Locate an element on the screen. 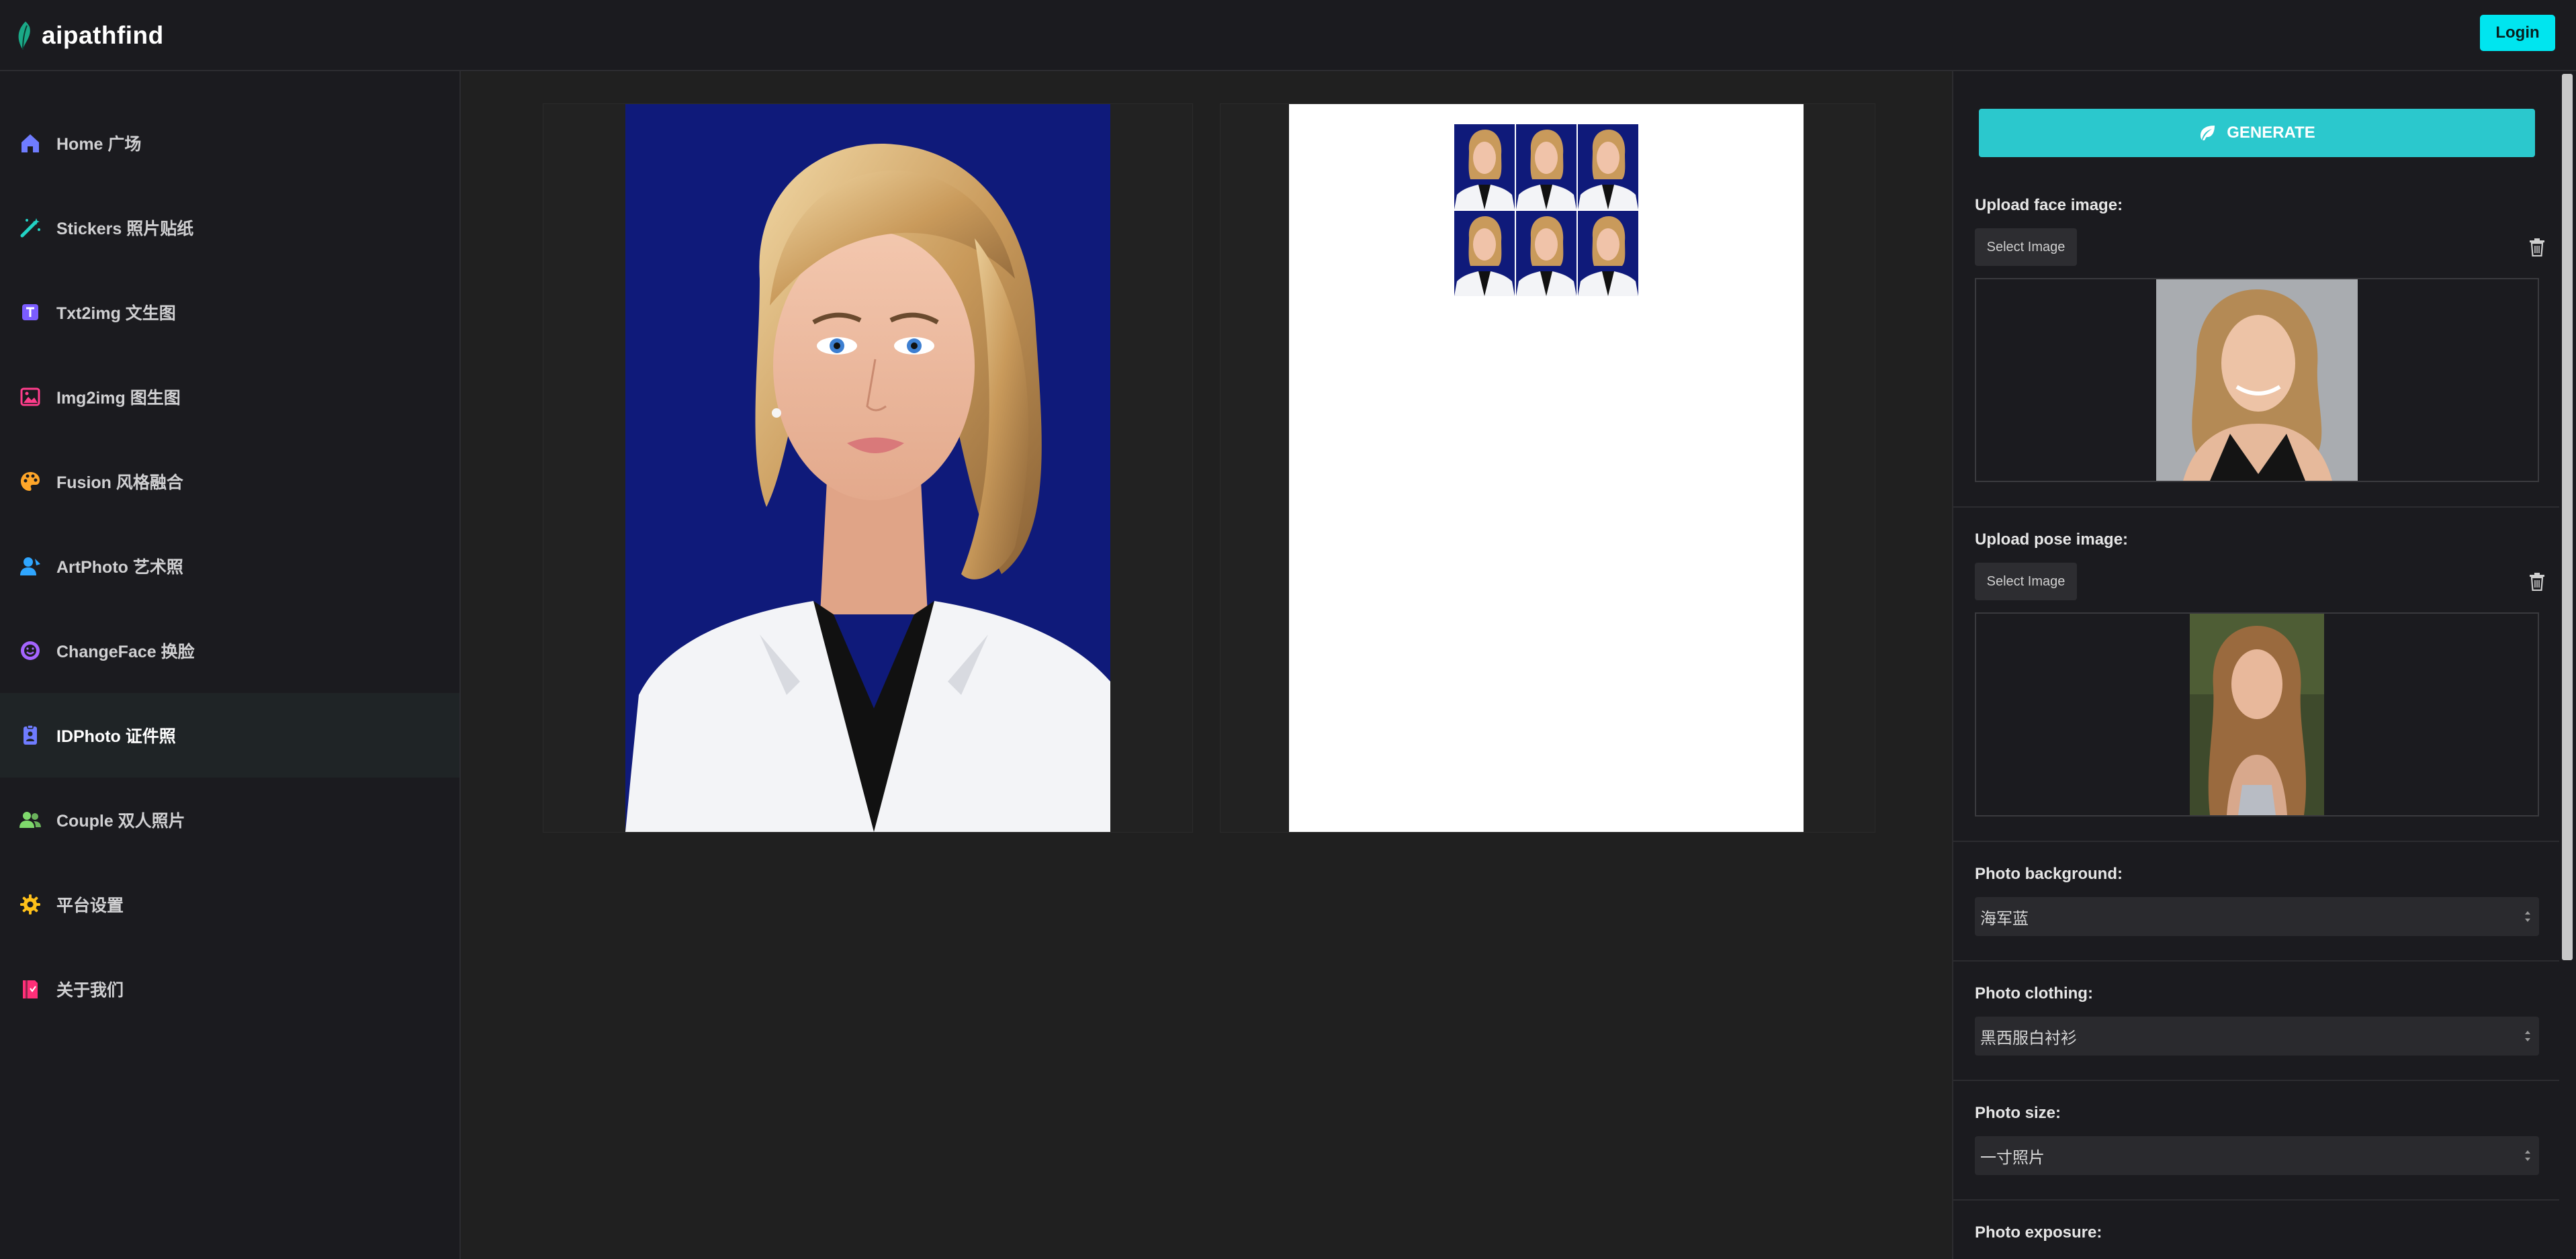 Image resolution: width=2576 pixels, height=1259 pixels. sidebar-item-label: Fusion 风格融合 is located at coordinates (120, 483).